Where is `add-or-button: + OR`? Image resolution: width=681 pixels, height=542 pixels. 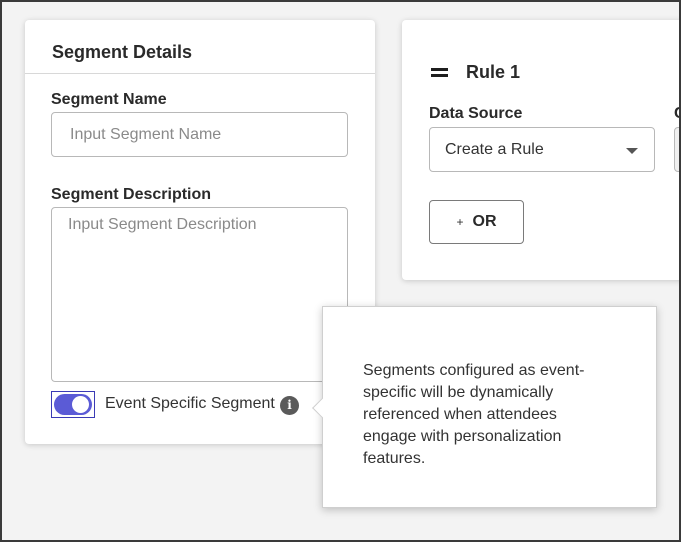
add-or-button: + OR is located at coordinates (476, 222).